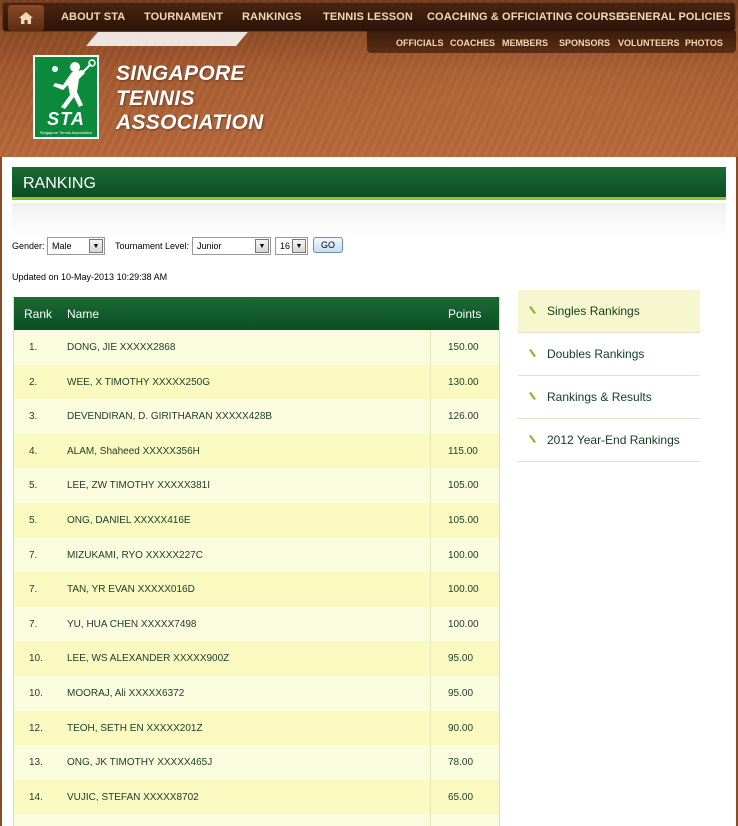  What do you see at coordinates (256, 693) in the screenshot?
I see `table-row: 10. MOORAJ, Ali XXXXX6372 95.00` at bounding box center [256, 693].